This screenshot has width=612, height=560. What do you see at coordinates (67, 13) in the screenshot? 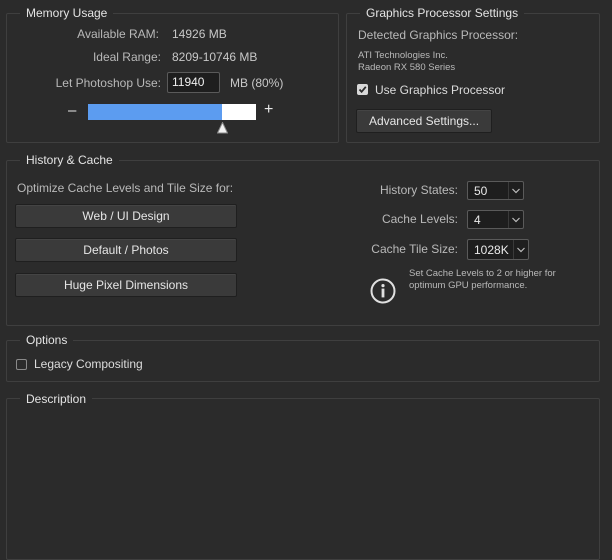
I see `memory-usage-title: Memory Usage` at bounding box center [67, 13].